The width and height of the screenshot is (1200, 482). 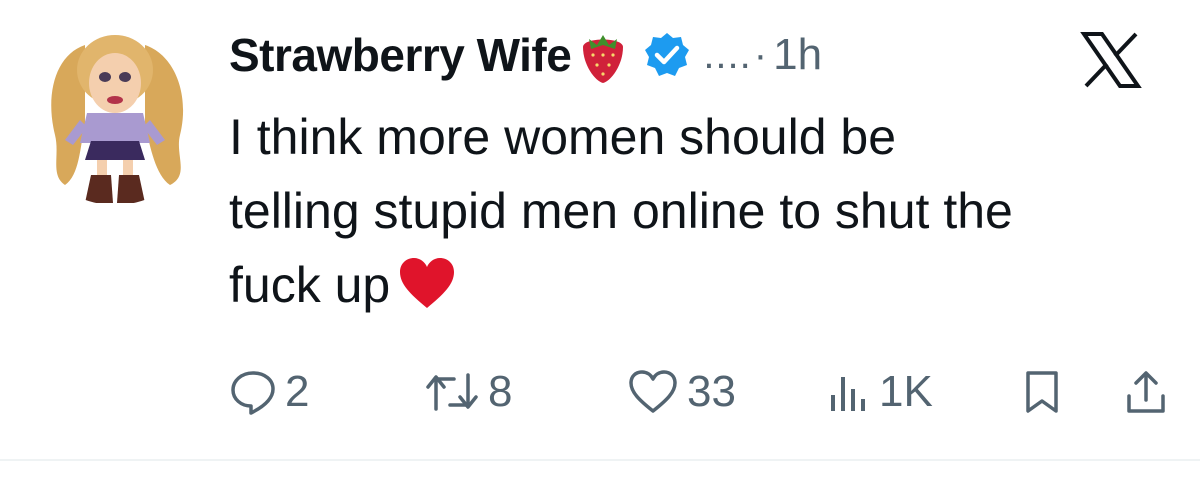 What do you see at coordinates (797, 55) in the screenshot?
I see `timestamp: 1h` at bounding box center [797, 55].